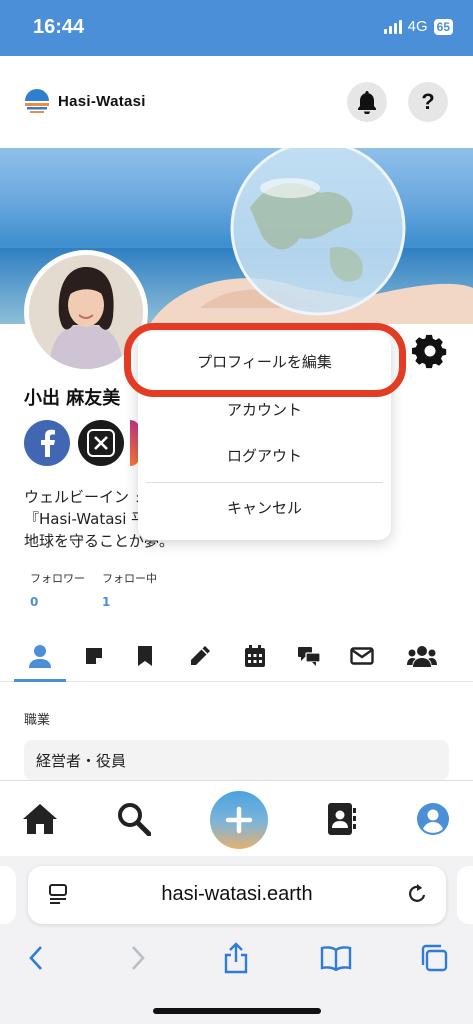 This screenshot has height=1024, width=473. I want to click on nav-contacts, so click(342, 819).